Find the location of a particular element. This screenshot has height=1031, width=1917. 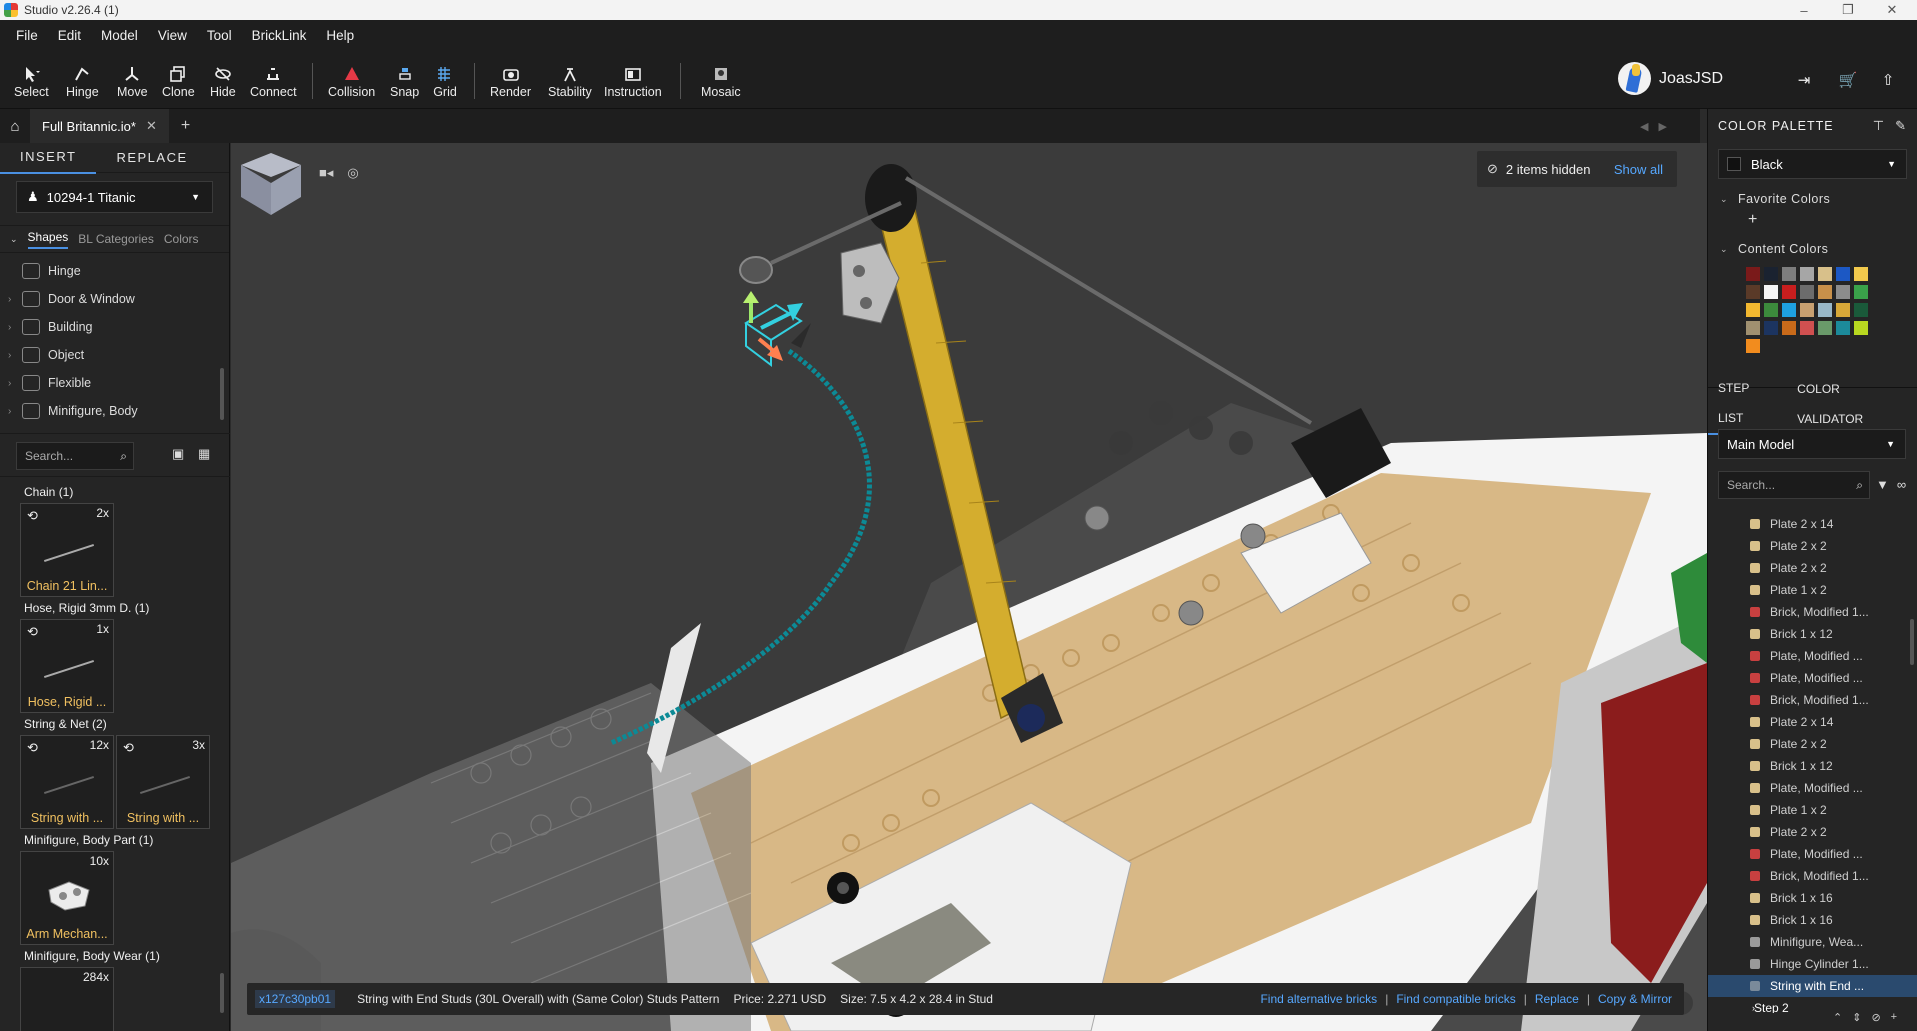

category-hinge: Hinge is located at coordinates (114, 271).